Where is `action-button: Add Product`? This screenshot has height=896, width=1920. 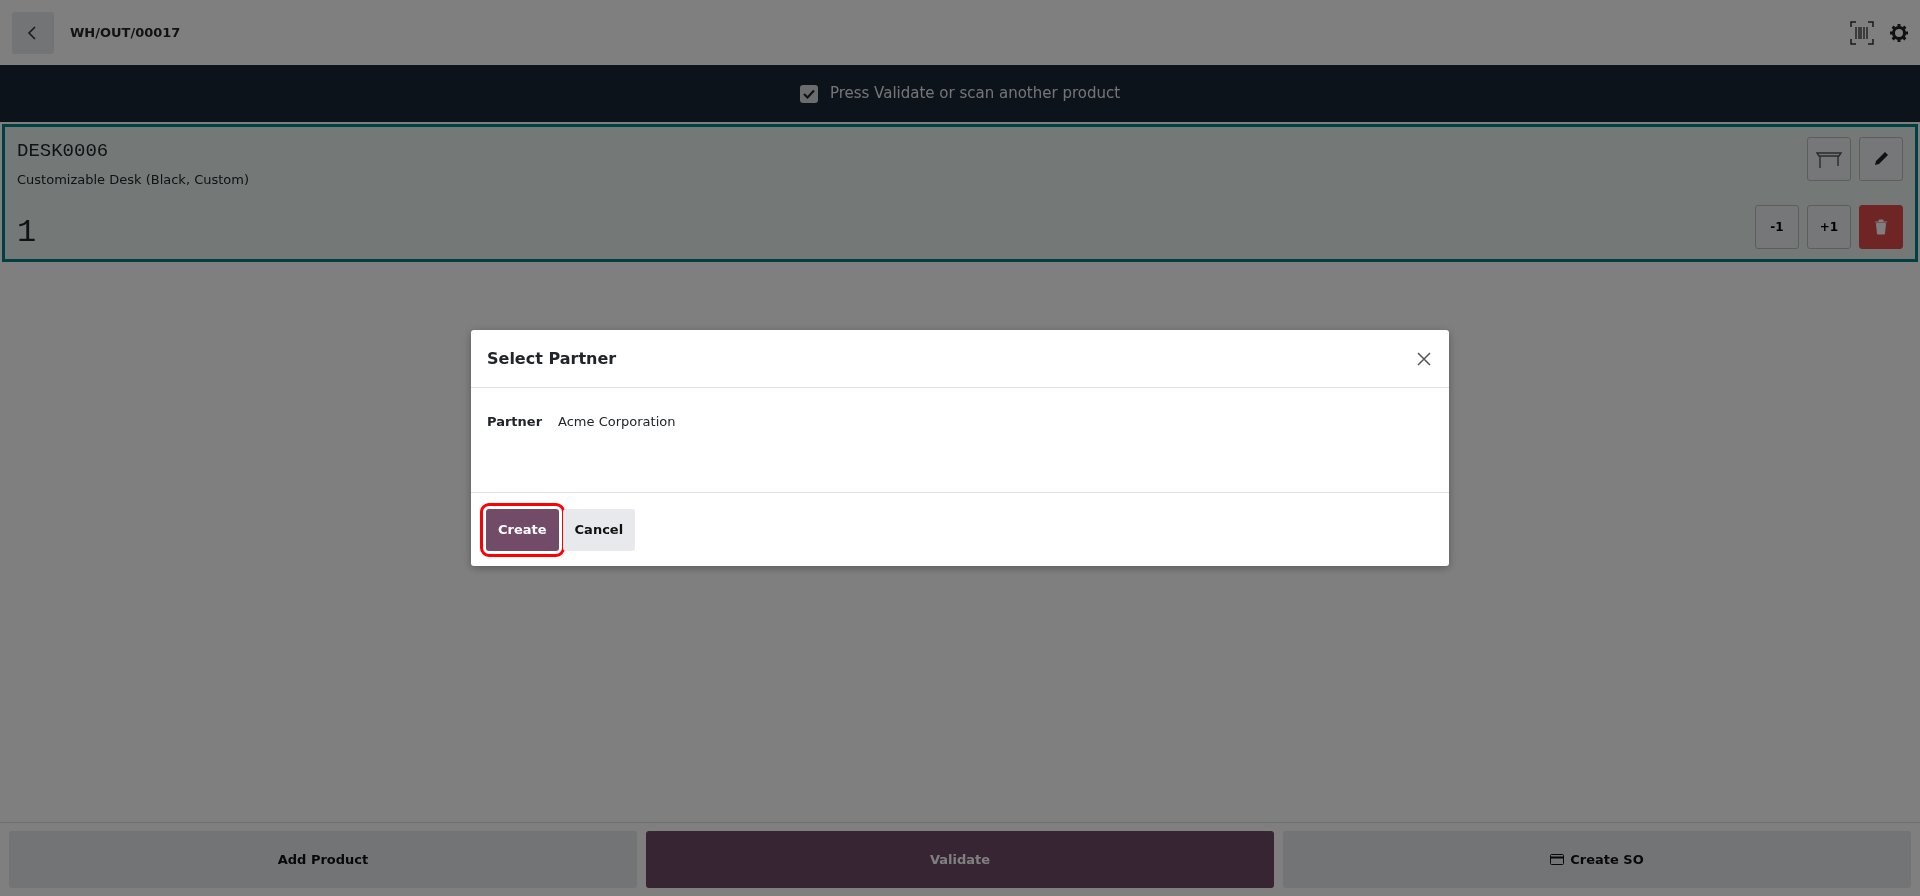
action-button: Add Product is located at coordinates (323, 859).